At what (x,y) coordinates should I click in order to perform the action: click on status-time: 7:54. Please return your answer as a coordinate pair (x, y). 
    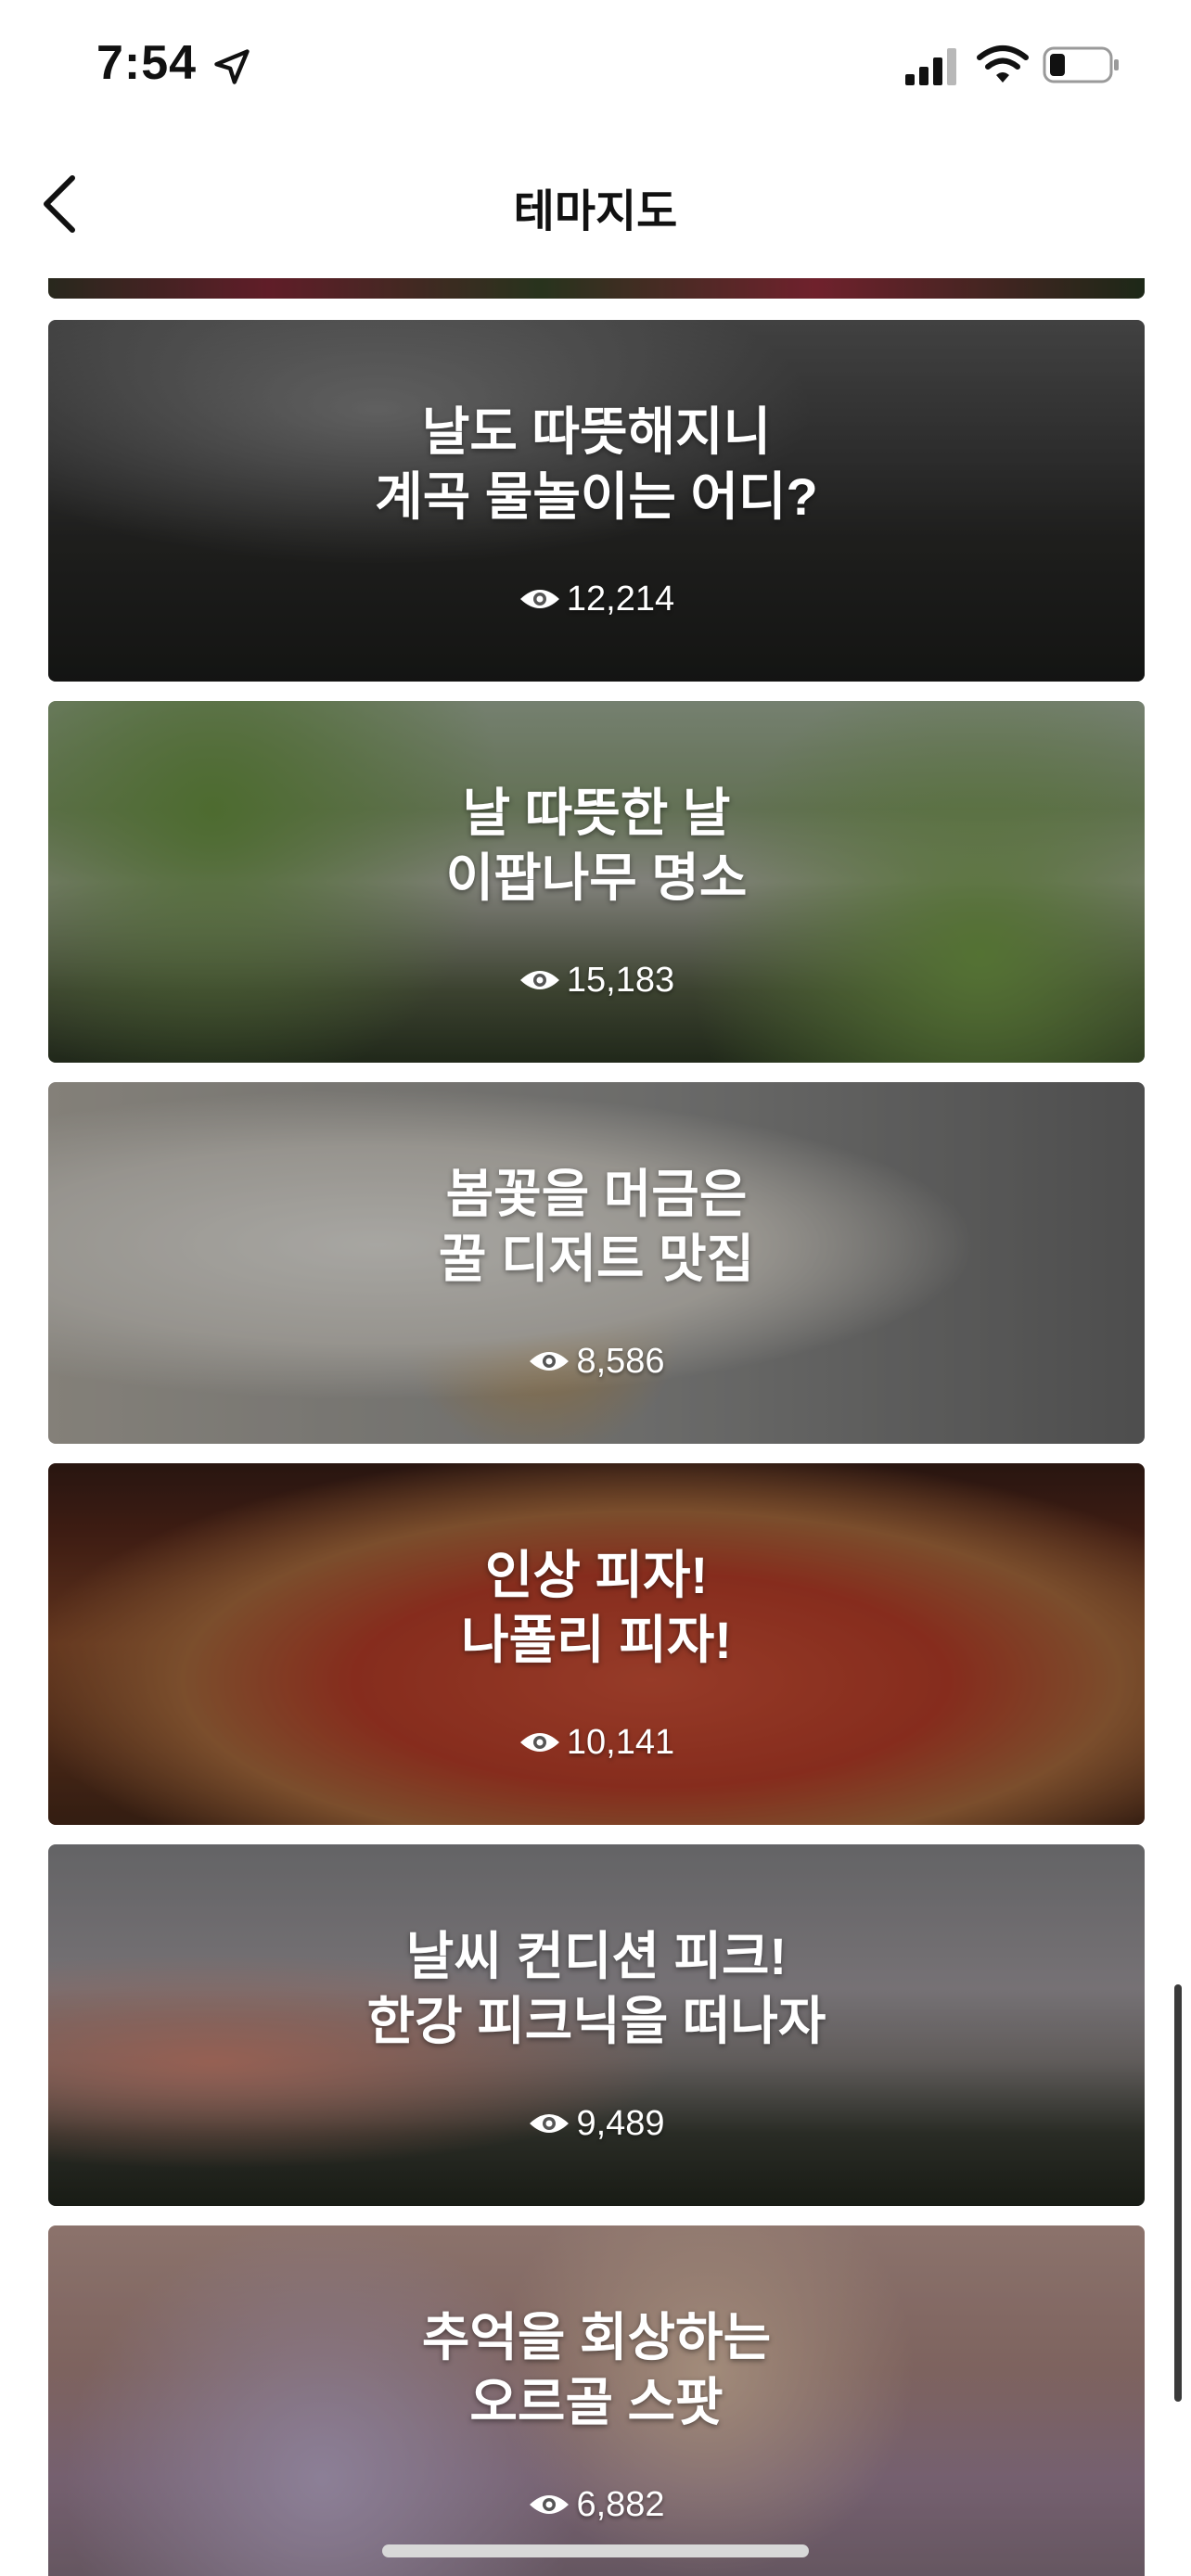
    Looking at the image, I should click on (147, 63).